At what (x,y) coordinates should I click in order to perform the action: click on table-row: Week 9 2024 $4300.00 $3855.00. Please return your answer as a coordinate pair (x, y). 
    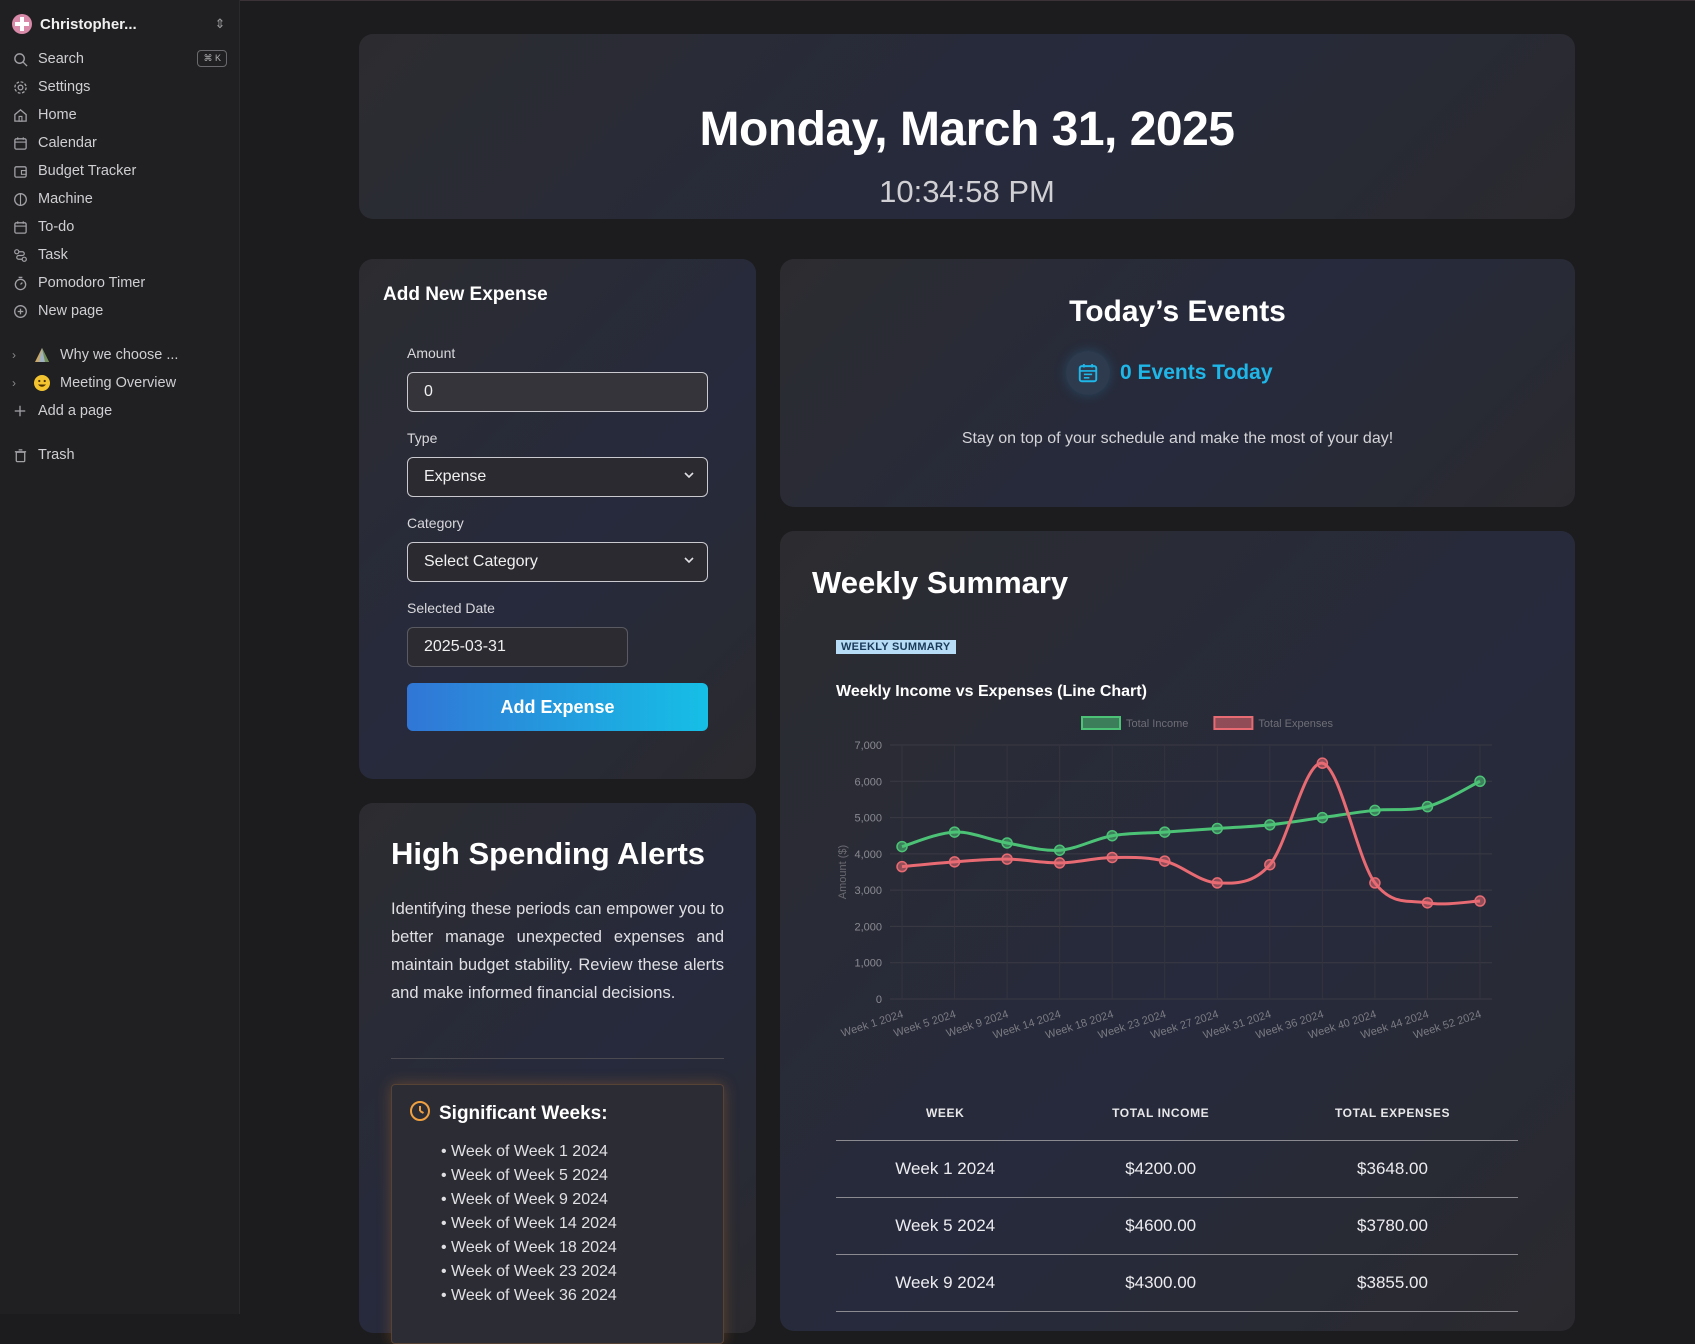
    Looking at the image, I should click on (1177, 1283).